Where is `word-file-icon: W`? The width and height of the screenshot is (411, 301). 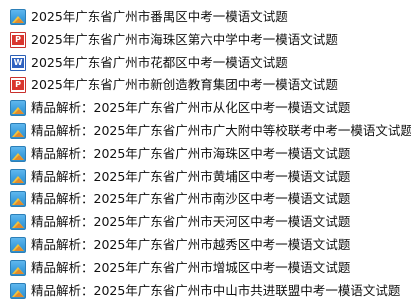
word-file-icon: W is located at coordinates (18, 62).